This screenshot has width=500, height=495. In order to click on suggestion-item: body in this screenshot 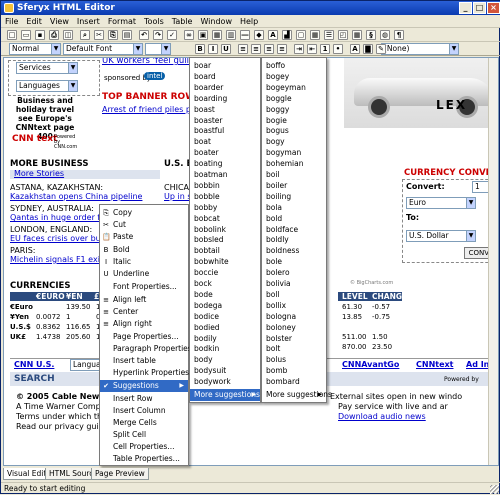, I will do `click(225, 359)`.